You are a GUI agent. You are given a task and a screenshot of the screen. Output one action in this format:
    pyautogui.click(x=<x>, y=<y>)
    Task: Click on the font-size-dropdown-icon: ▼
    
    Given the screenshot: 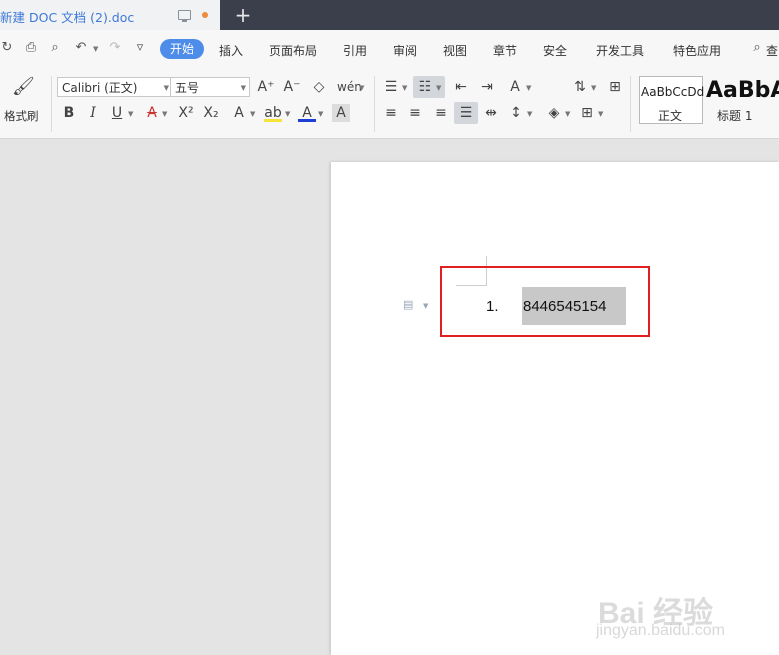 What is the action you would take?
    pyautogui.click(x=243, y=88)
    